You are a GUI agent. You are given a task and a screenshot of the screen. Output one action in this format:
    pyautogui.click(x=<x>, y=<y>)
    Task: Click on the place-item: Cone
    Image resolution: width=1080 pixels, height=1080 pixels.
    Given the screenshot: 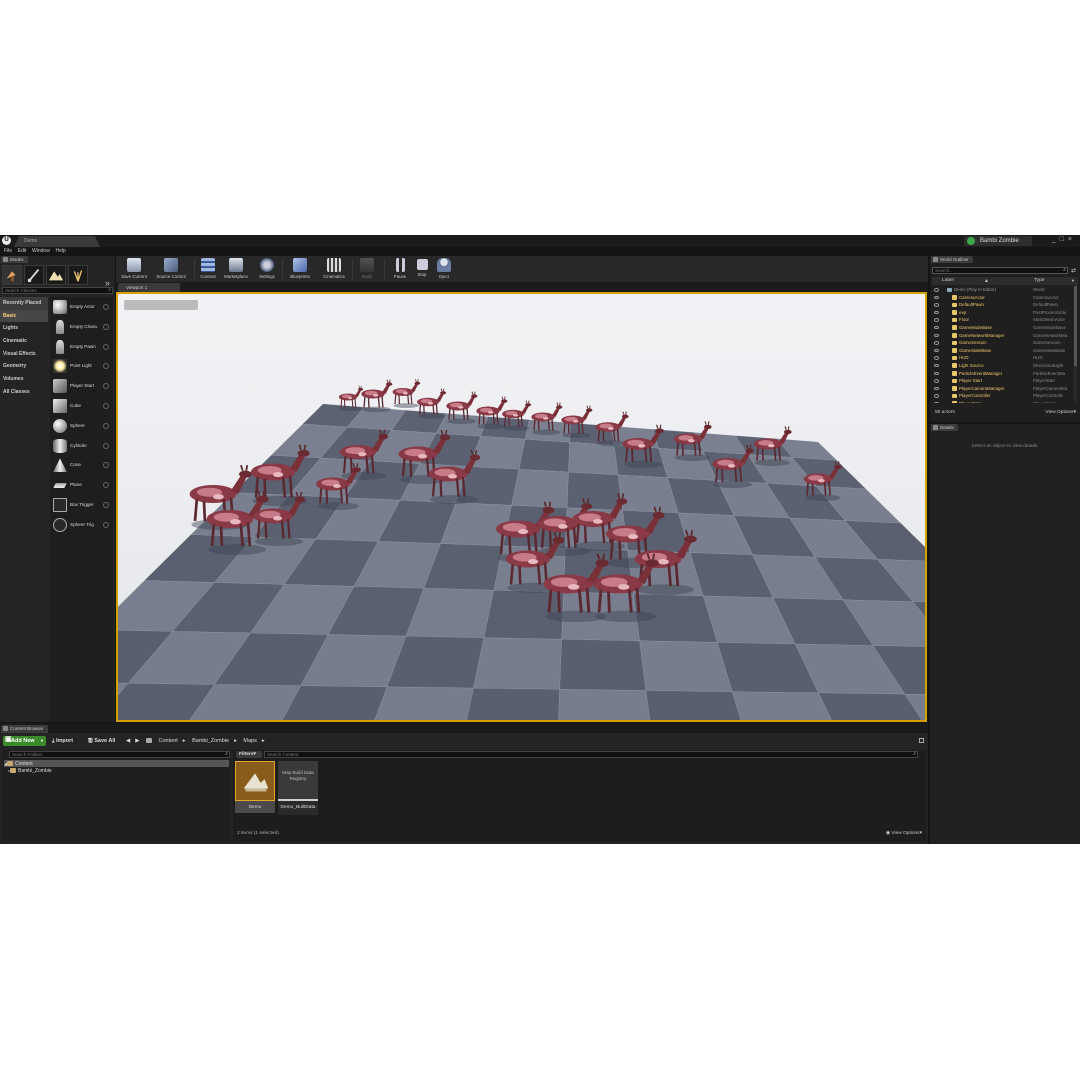 What is the action you would take?
    pyautogui.click(x=81, y=465)
    